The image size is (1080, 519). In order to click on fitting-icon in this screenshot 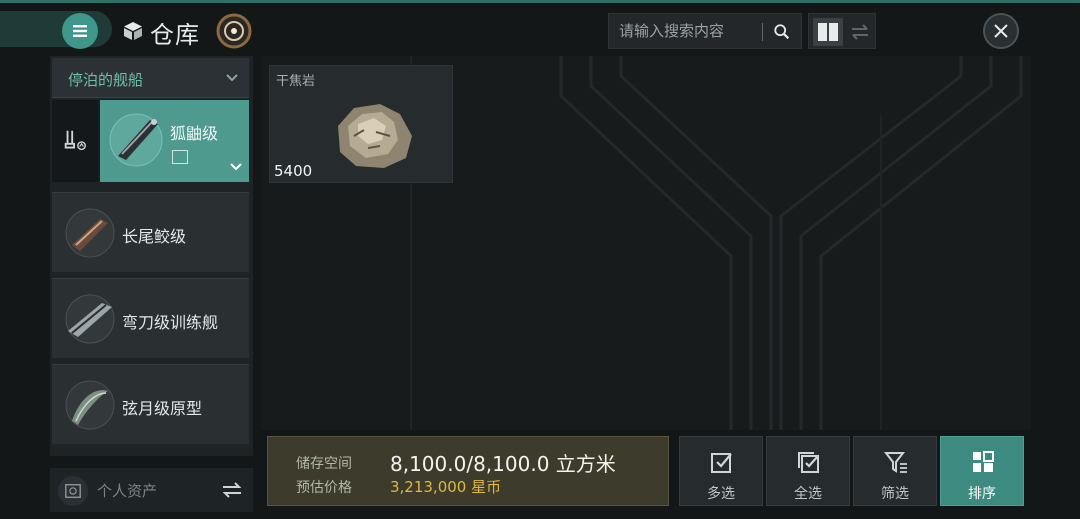, I will do `click(75, 140)`.